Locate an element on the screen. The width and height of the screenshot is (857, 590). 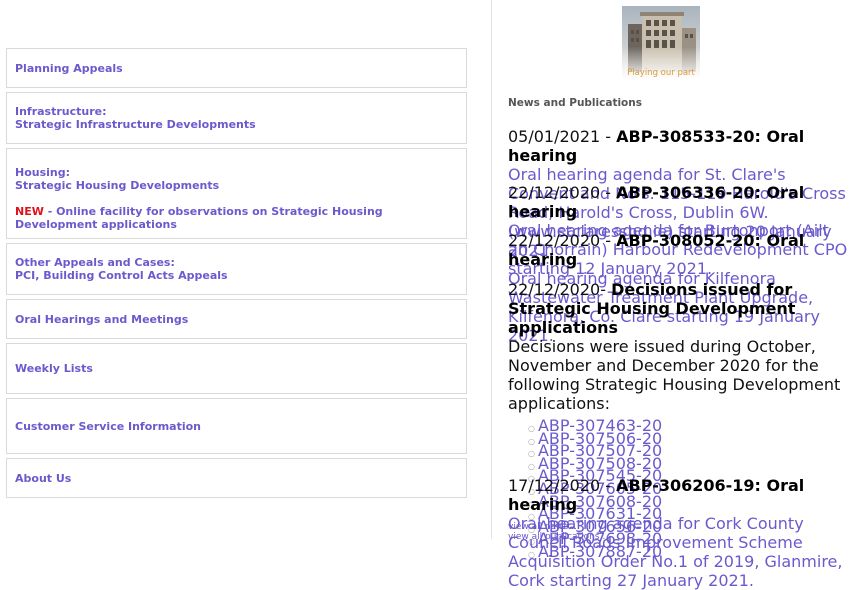
weekly-lists-link: Weekly Lists is located at coordinates (236, 368).